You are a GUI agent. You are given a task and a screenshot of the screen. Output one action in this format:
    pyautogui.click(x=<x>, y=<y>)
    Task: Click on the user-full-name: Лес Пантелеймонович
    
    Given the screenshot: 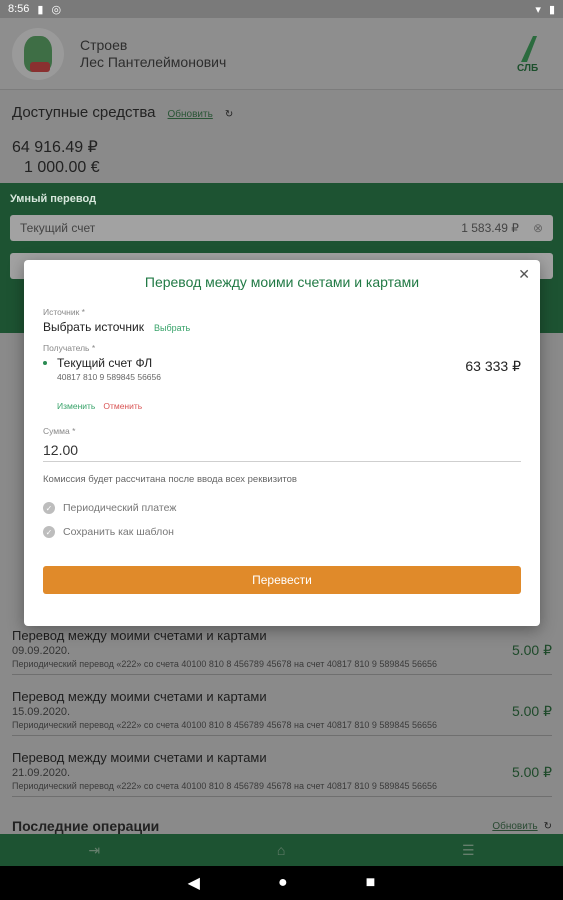 What is the action you would take?
    pyautogui.click(x=153, y=61)
    